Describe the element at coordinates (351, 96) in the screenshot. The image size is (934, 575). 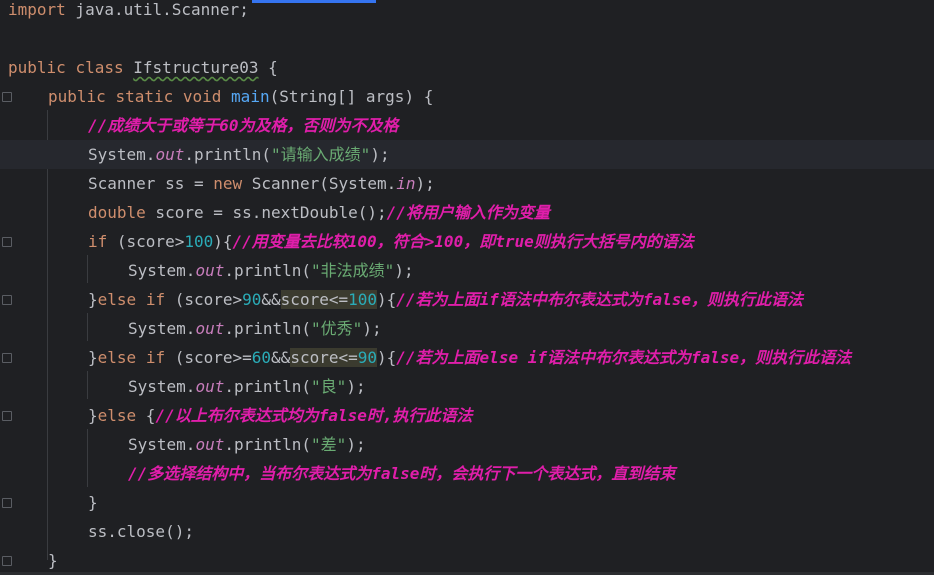
I see `code-text: (String[] args) {` at that location.